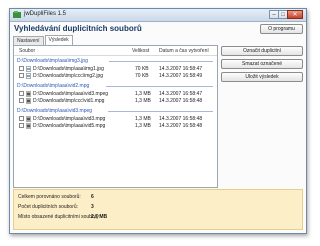 The image size is (320, 246). What do you see at coordinates (68, 69) in the screenshot?
I see `file-path: D:\Downloads\tmp\aaa\img1.jpg` at bounding box center [68, 69].